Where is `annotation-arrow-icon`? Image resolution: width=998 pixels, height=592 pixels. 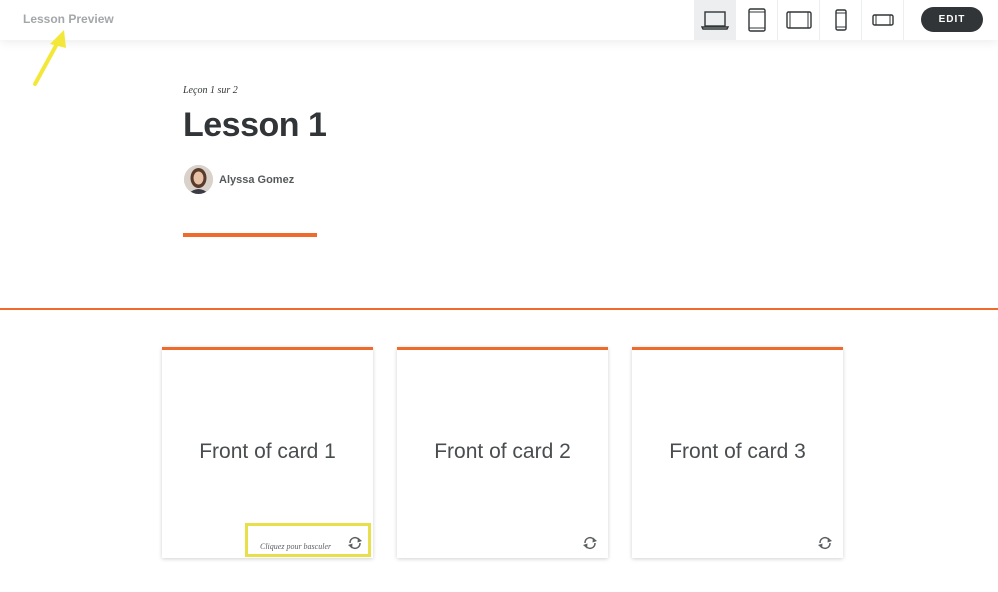
annotation-arrow-icon is located at coordinates (49, 58).